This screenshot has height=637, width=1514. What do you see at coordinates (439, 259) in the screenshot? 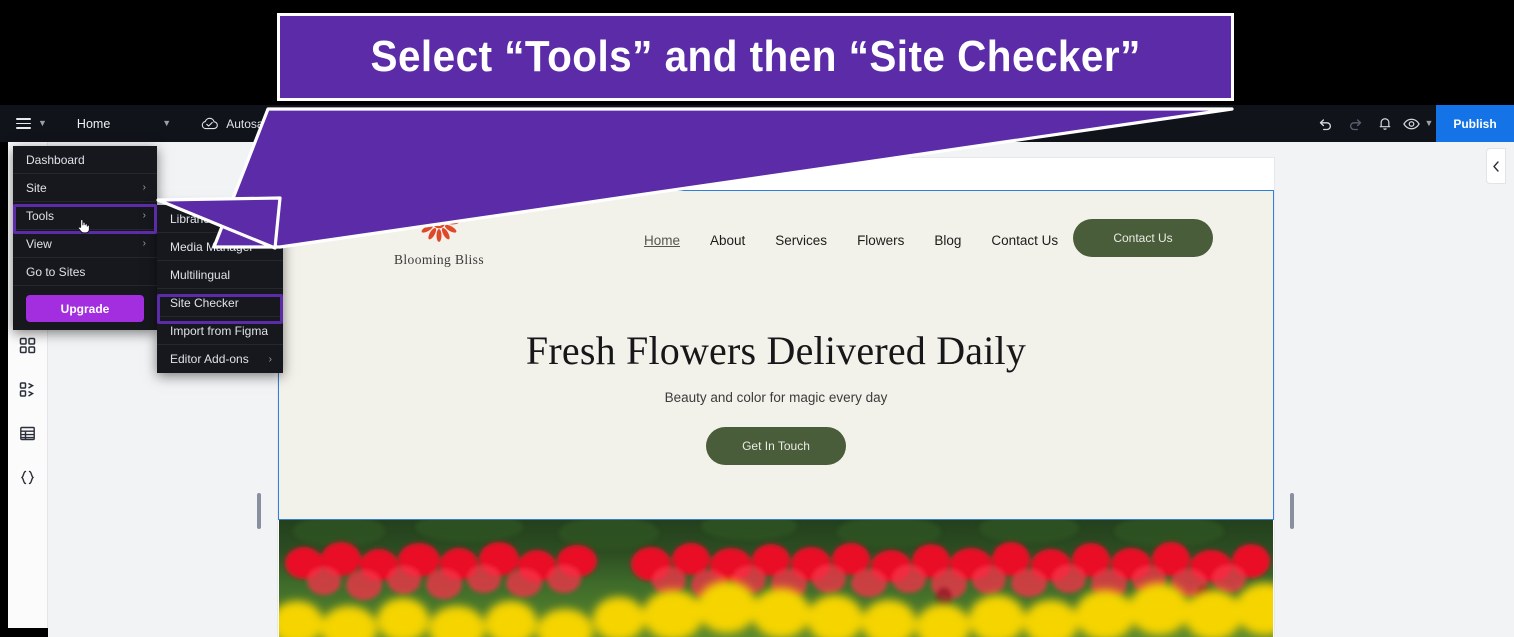
I see `site-logo-text: Blooming Bliss` at bounding box center [439, 259].